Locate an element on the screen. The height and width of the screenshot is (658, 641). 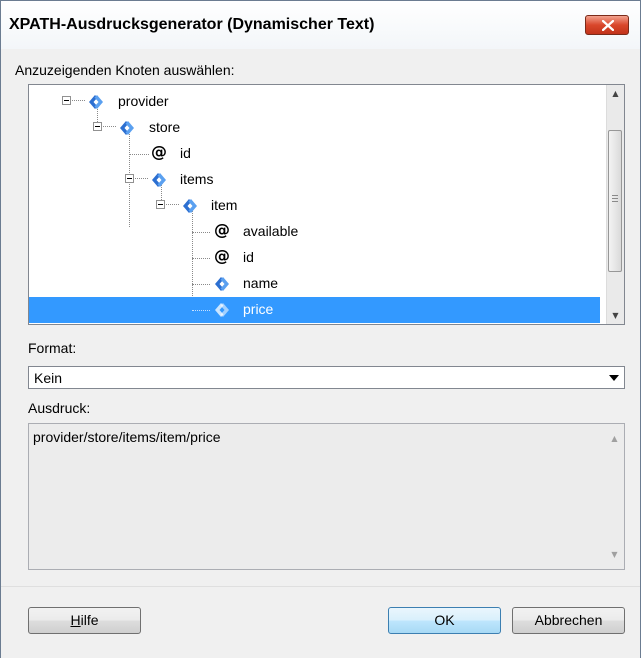
tree-node-store: store is located at coordinates (314, 128).